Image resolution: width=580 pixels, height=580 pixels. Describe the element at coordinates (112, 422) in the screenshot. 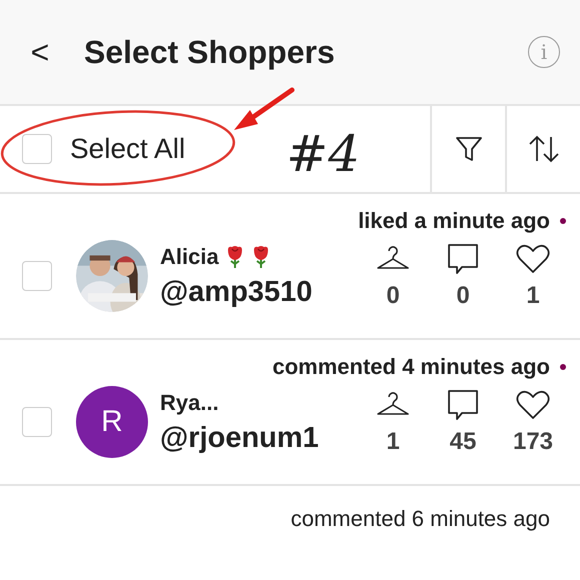

I see `avatar-initial: R` at that location.